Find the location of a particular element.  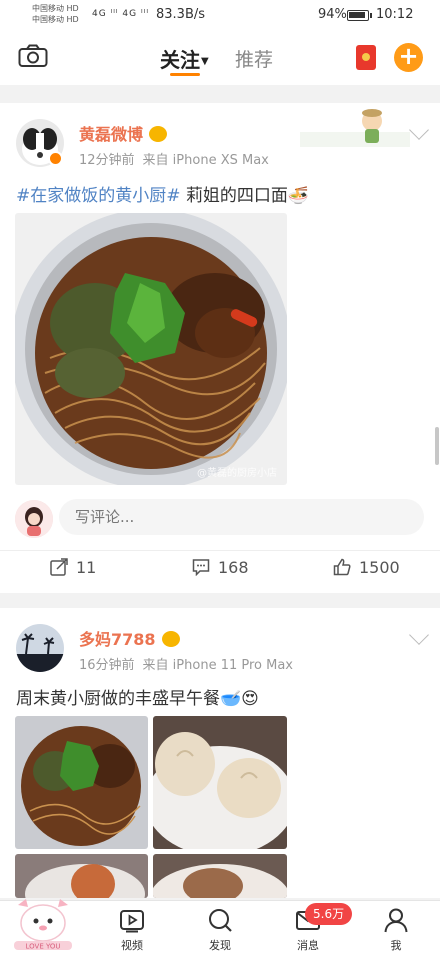

top-nav: 关注▼ 推荐 + is located at coordinates (220, 57).